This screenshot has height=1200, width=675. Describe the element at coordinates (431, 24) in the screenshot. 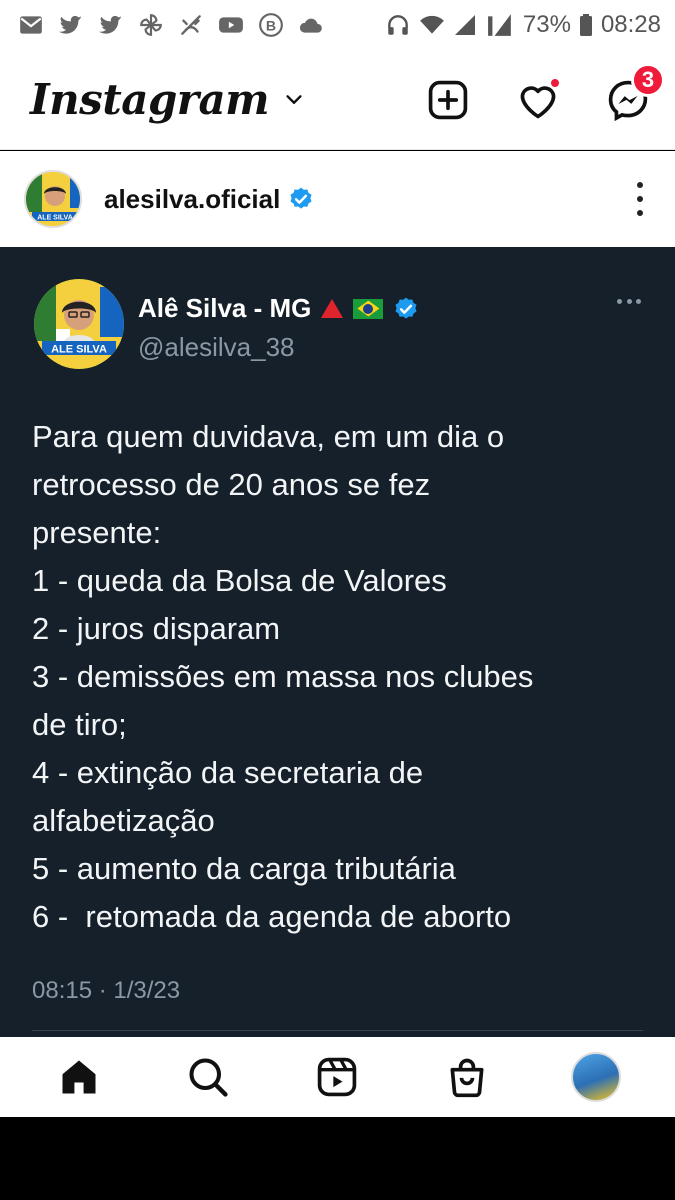

I see `wifi-icon` at that location.